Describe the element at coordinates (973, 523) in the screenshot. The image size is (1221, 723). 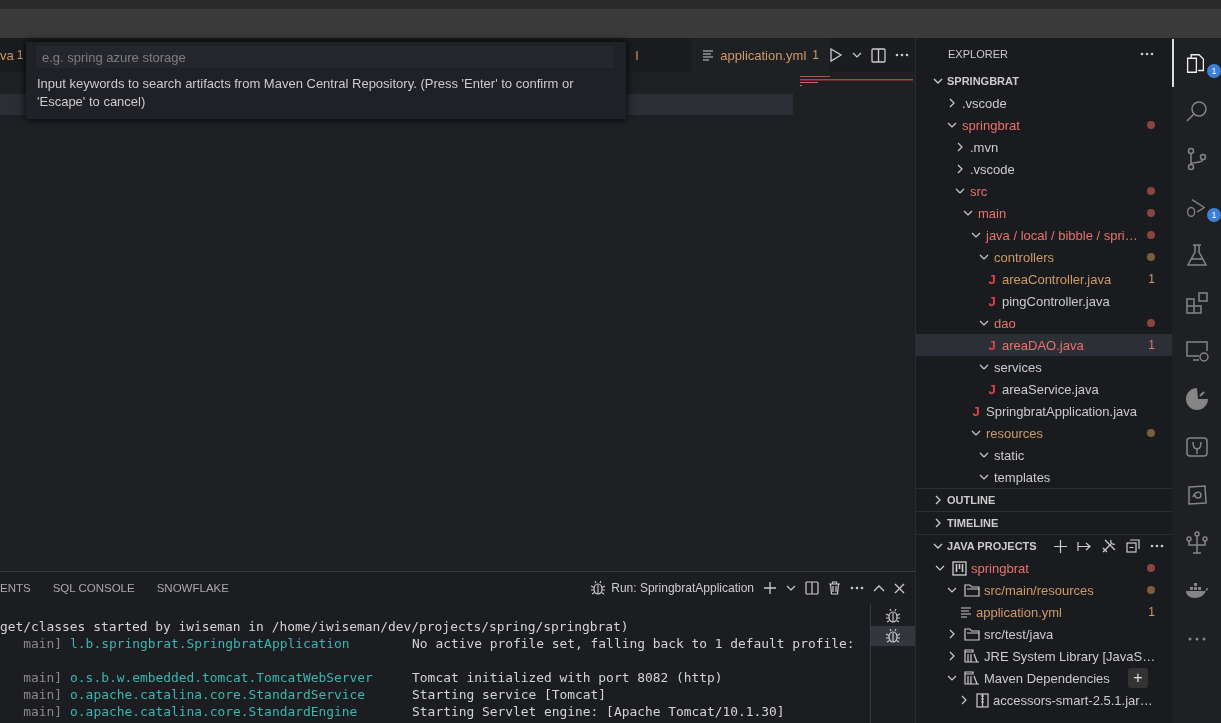
I see `section-header: TIMELINE` at that location.